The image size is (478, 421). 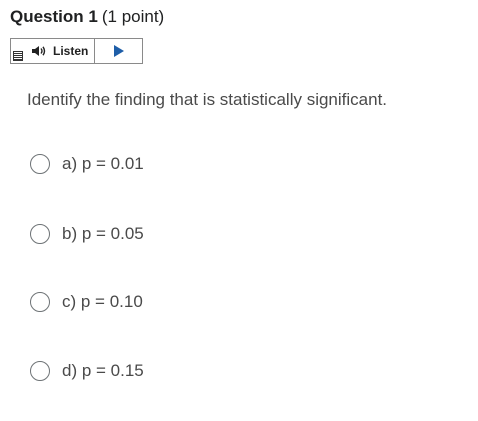 I want to click on listen-menu-button, so click(x=19, y=51).